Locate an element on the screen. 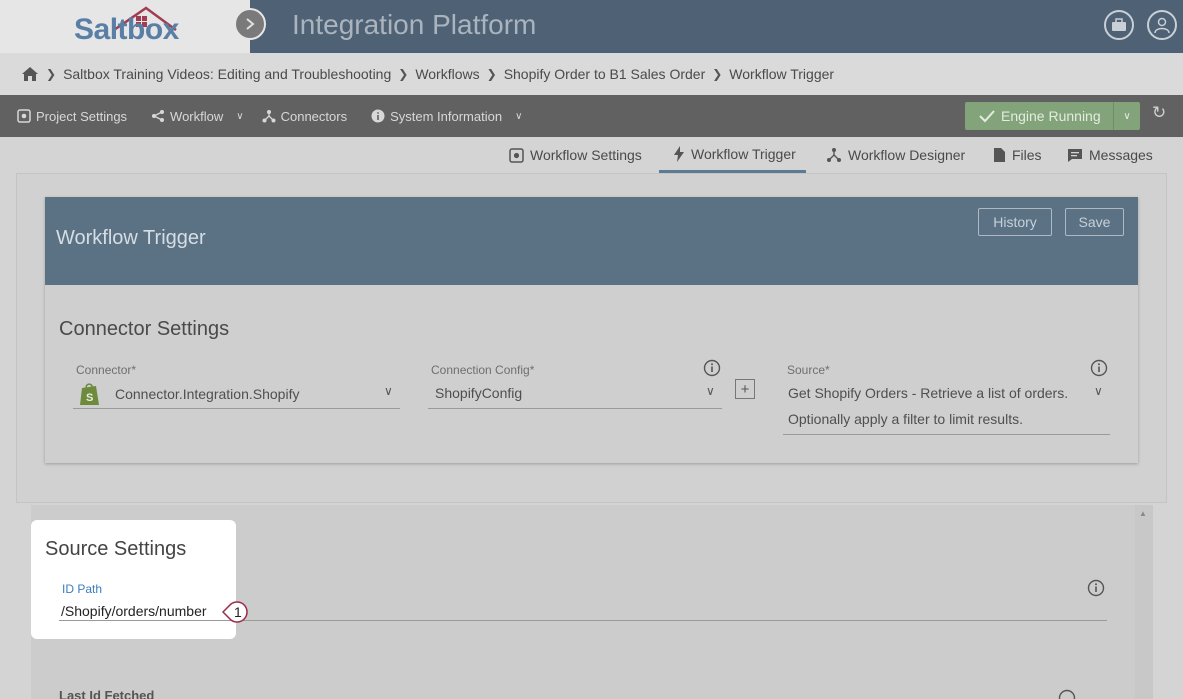 This screenshot has width=1183, height=699. id-path-label: ID Path is located at coordinates (82, 589).